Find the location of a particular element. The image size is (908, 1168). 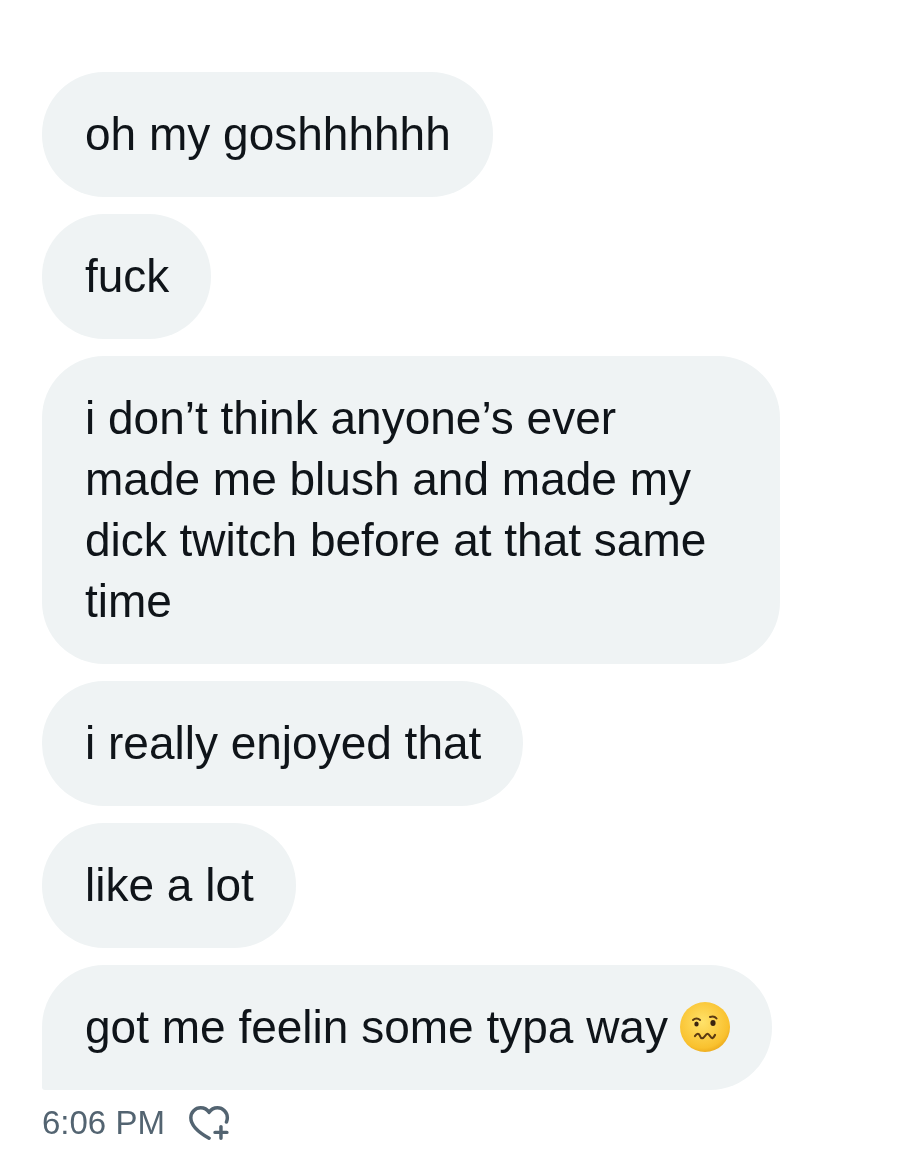

message-text: like a lot is located at coordinates (169, 885).